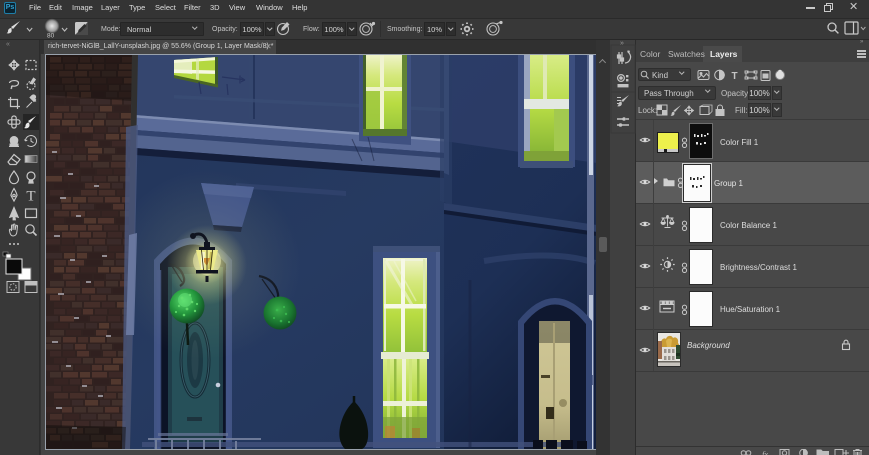  I want to click on svg-text: fx, so click(765, 452).